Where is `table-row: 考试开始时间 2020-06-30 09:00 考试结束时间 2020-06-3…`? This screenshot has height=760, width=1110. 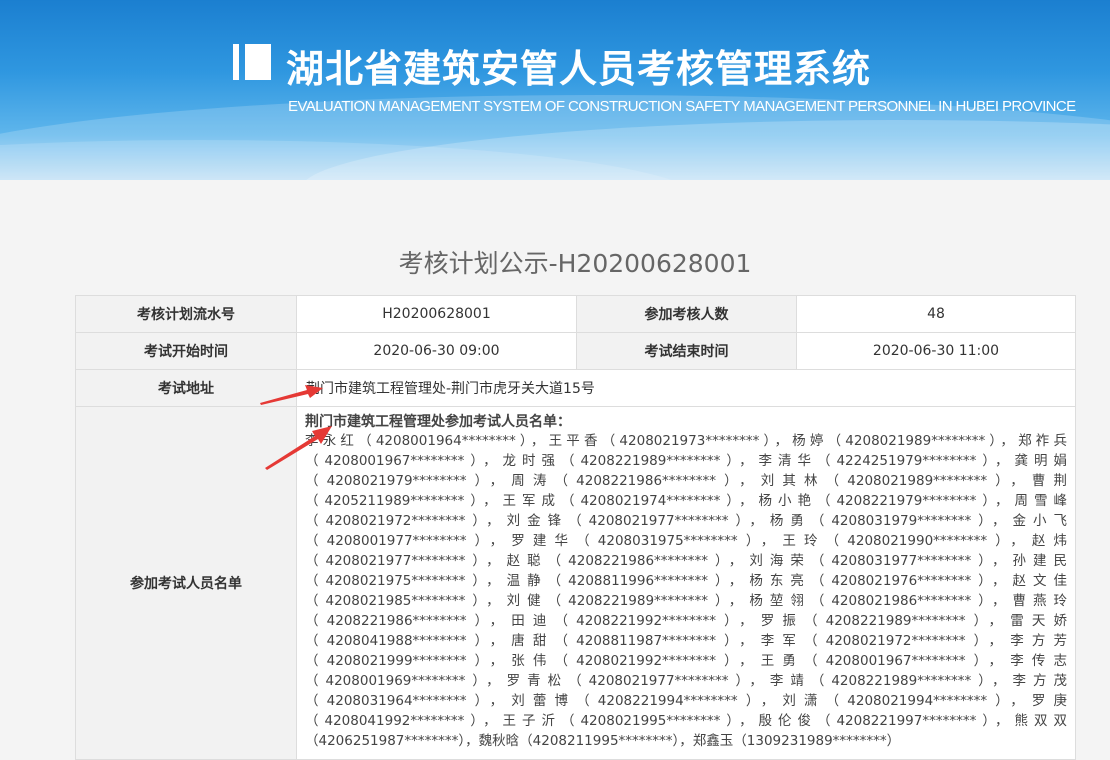
table-row: 考试开始时间 2020-06-30 09:00 考试结束时间 2020-06-3… is located at coordinates (575, 351).